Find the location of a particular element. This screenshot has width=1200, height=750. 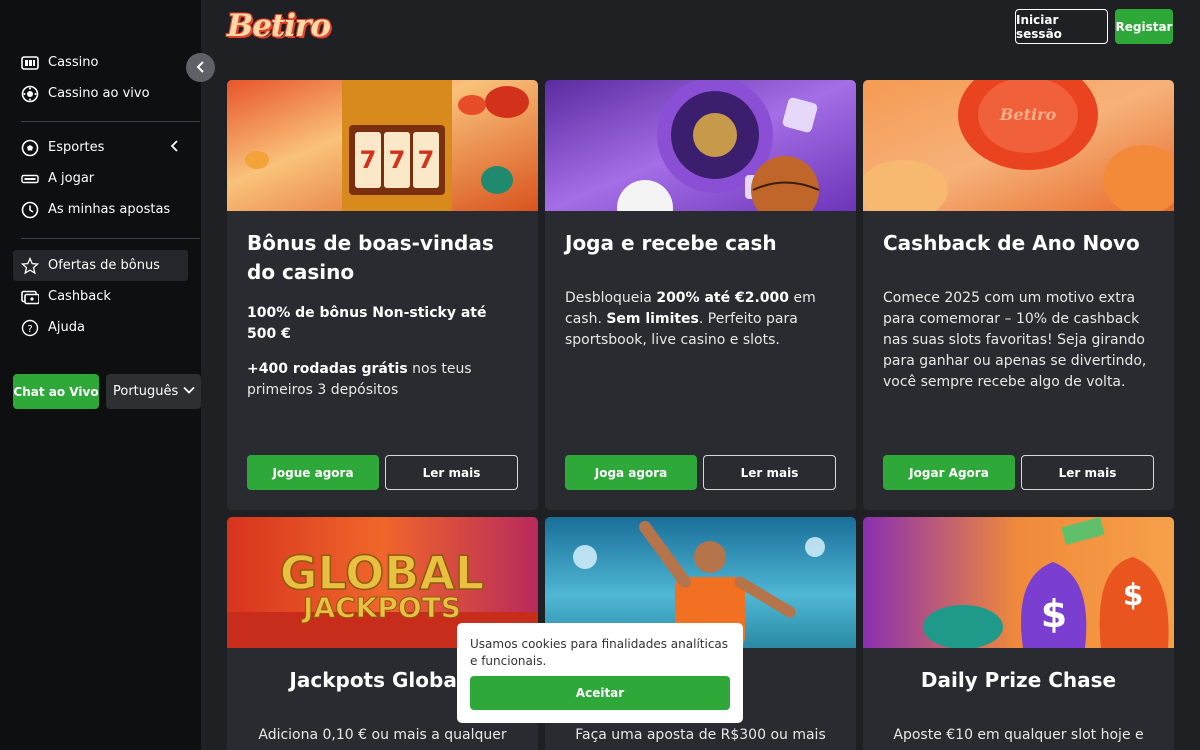

svg-text: Betiro is located at coordinates (1028, 114).